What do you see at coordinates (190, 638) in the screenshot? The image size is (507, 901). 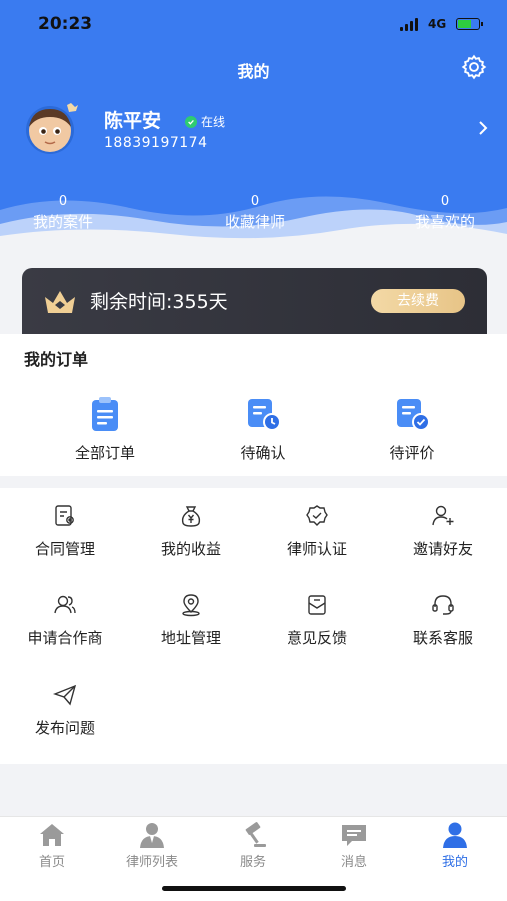 I see `tool-label: 地址管理` at bounding box center [190, 638].